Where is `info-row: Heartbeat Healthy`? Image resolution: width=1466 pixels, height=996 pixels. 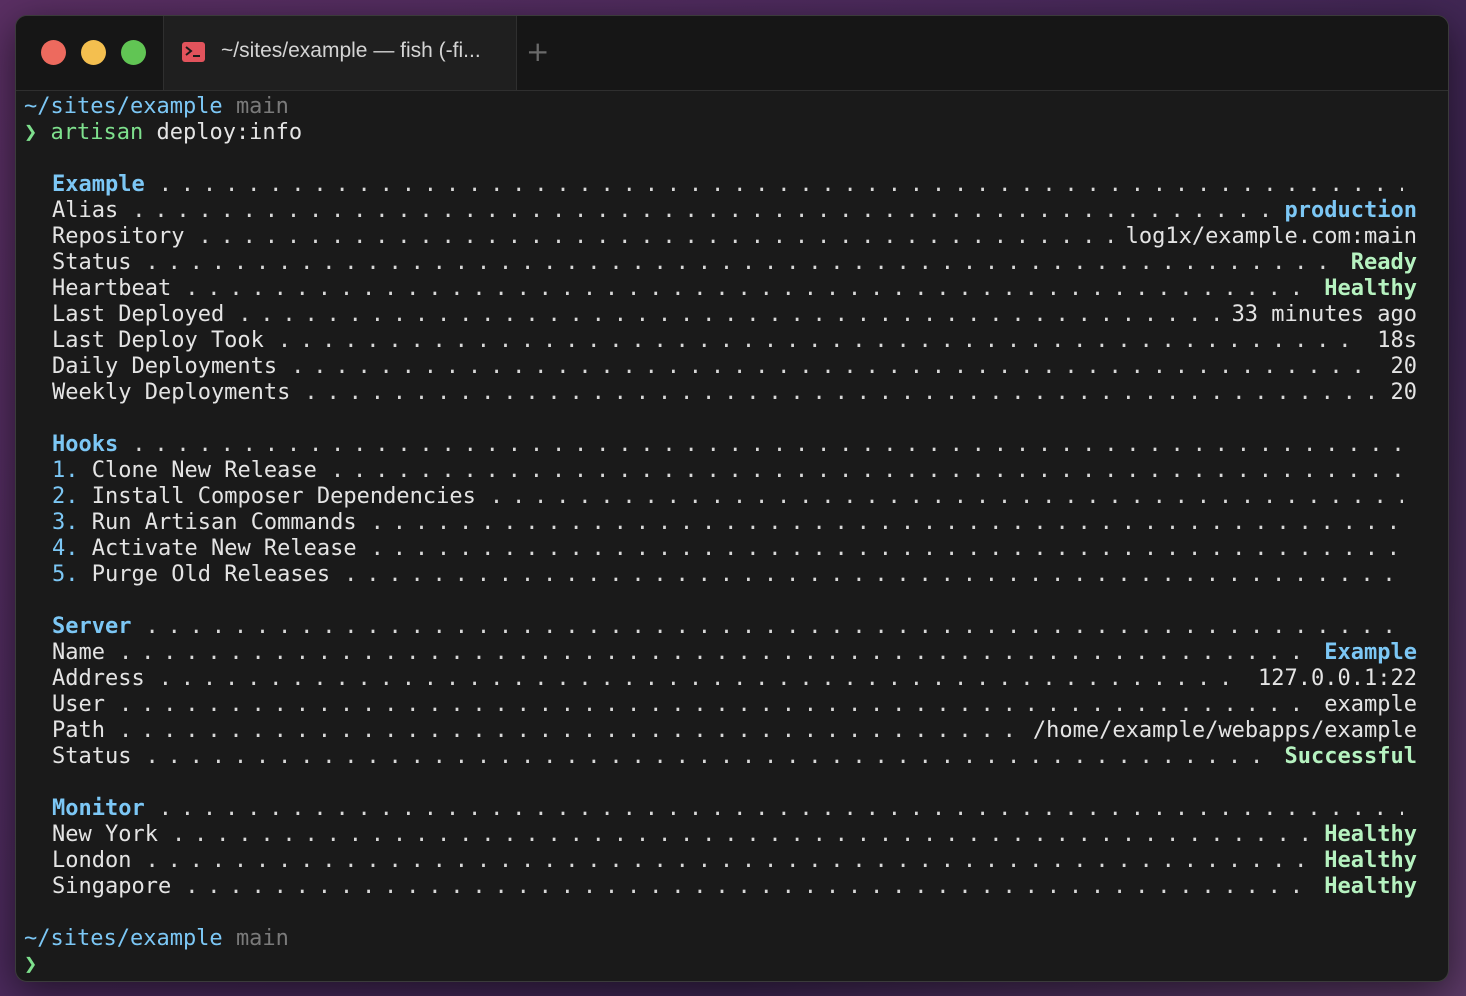
info-row: Heartbeat Healthy is located at coordinates (729, 289).